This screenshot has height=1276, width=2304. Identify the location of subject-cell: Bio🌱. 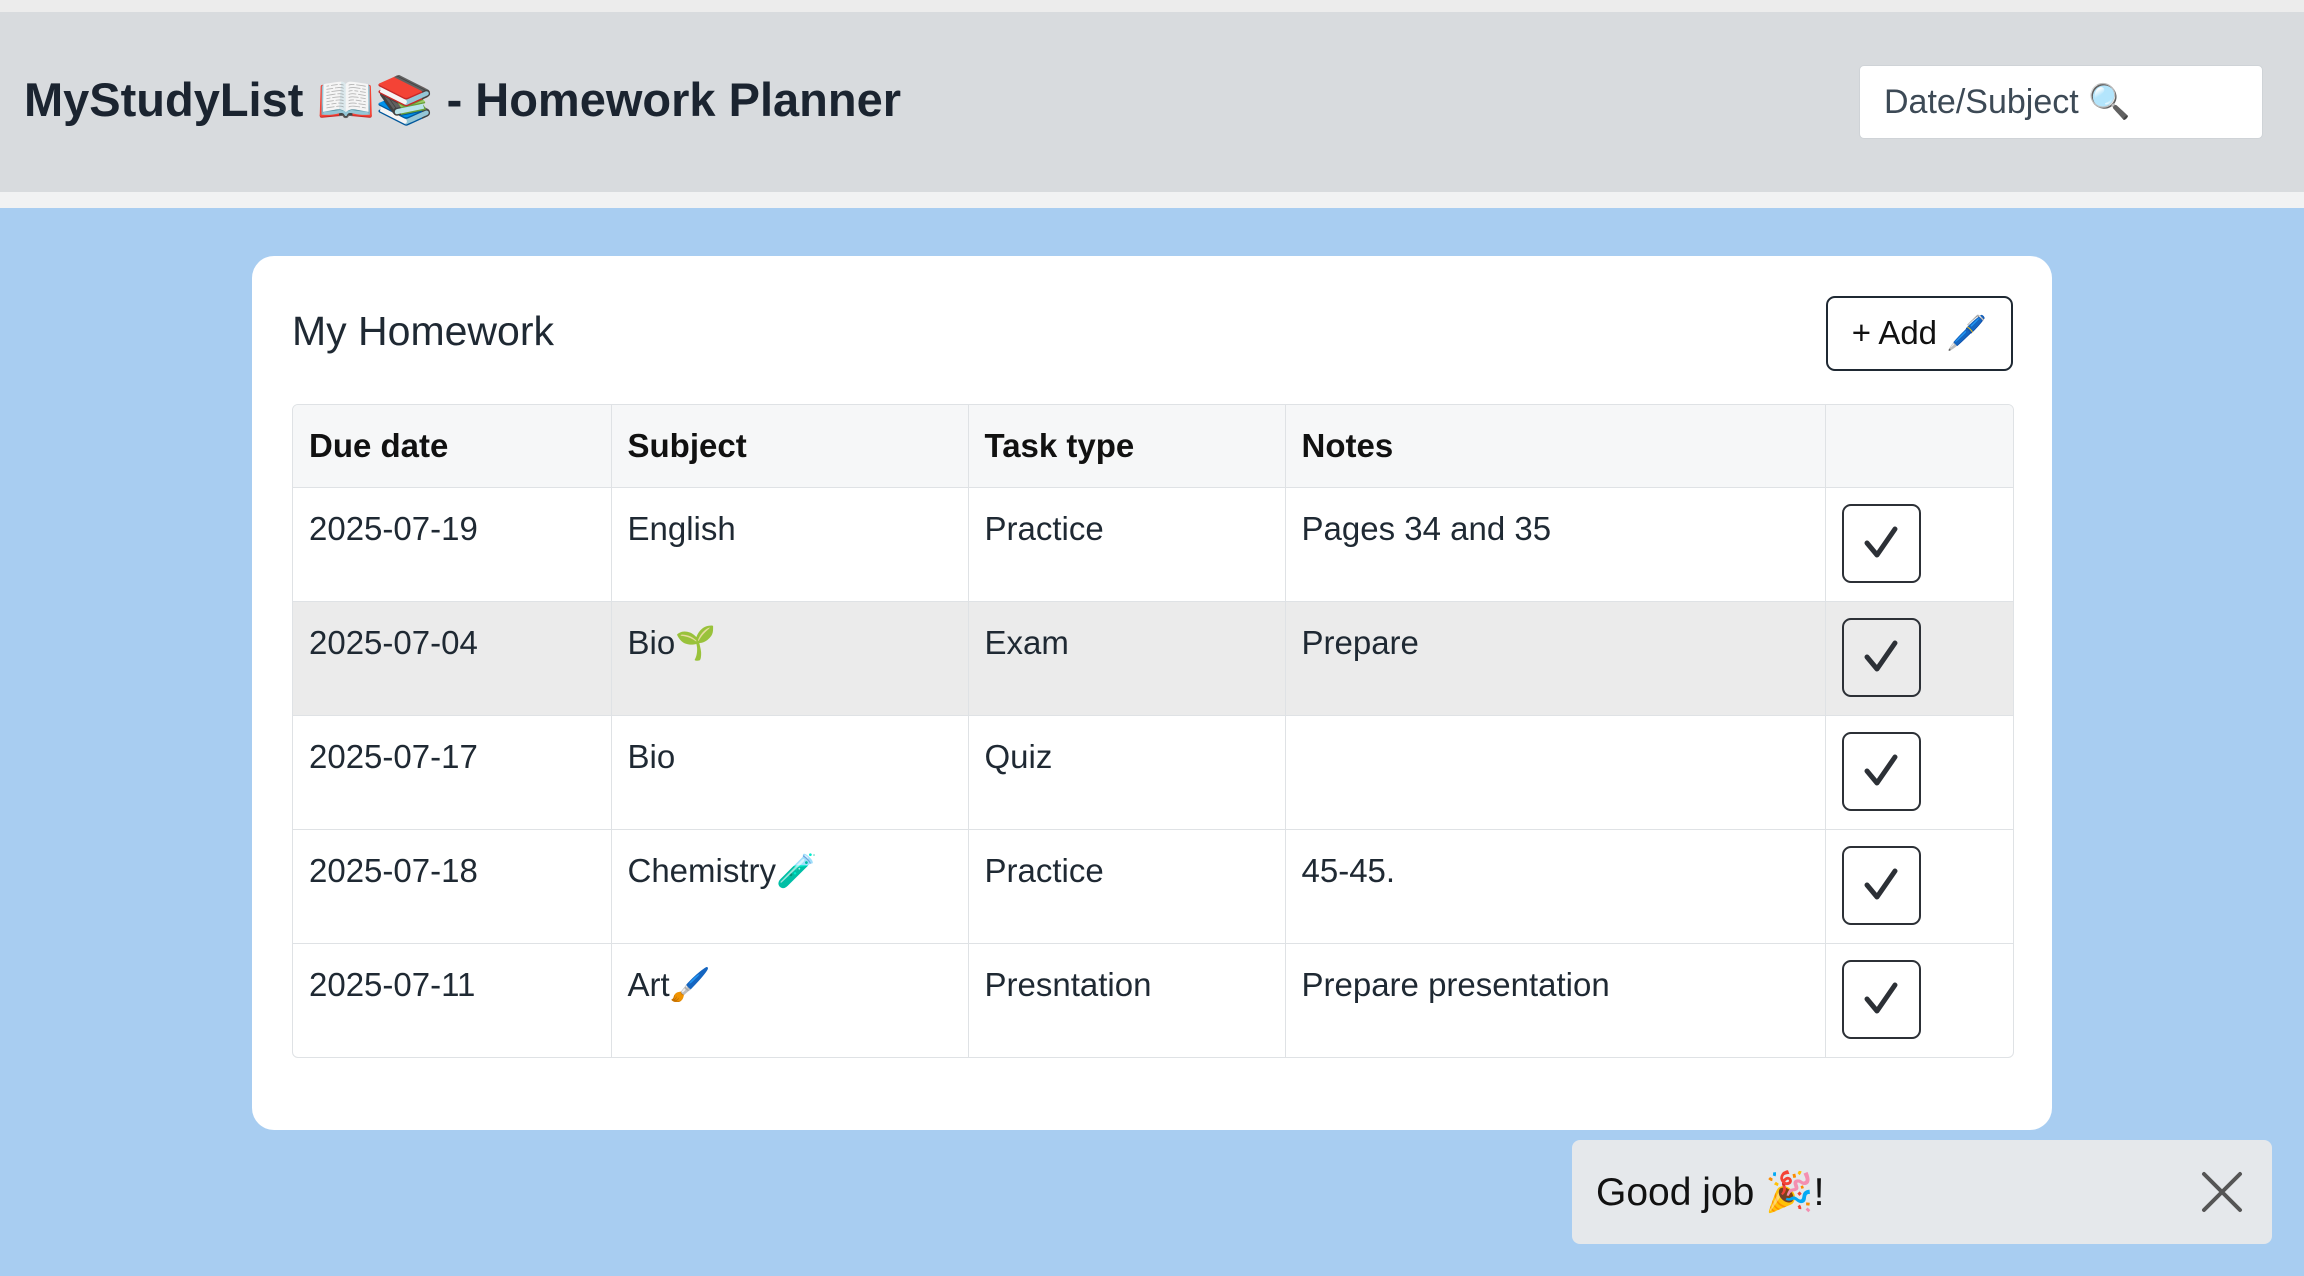
(790, 658).